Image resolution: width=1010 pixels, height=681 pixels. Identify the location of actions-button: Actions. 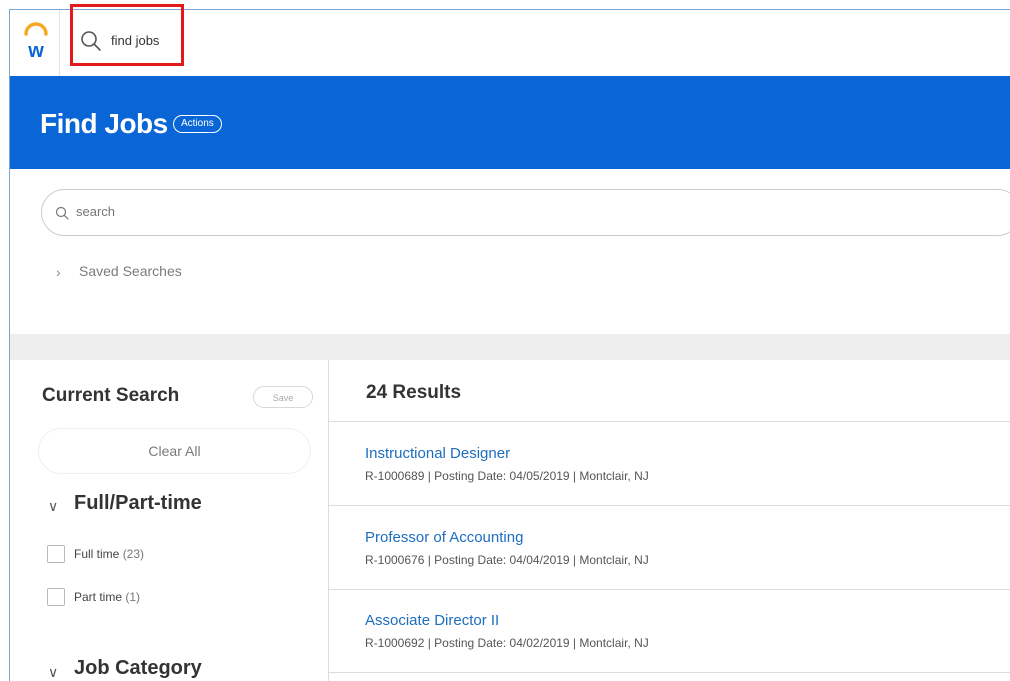
(197, 124).